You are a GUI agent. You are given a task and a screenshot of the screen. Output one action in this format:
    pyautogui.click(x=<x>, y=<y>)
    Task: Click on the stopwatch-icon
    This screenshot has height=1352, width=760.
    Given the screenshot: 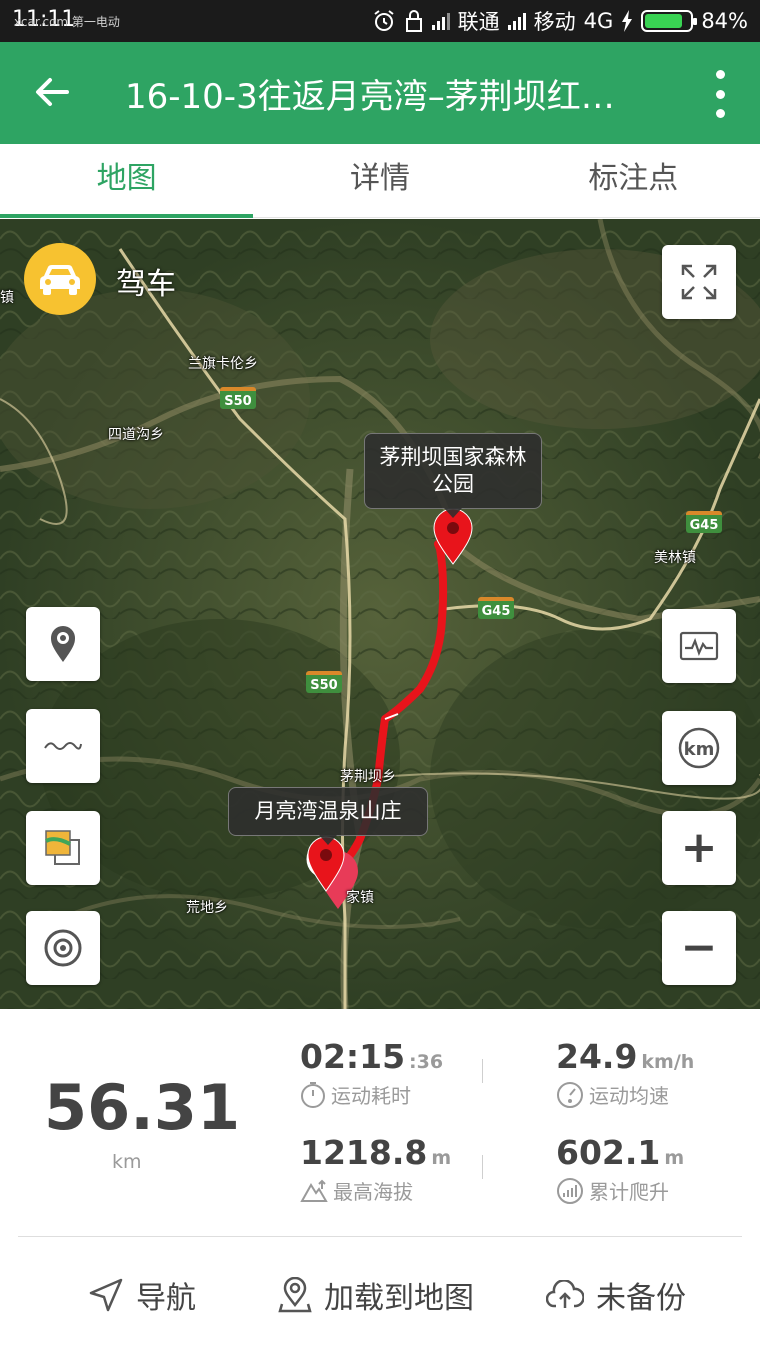 What is the action you would take?
    pyautogui.click(x=313, y=1094)
    